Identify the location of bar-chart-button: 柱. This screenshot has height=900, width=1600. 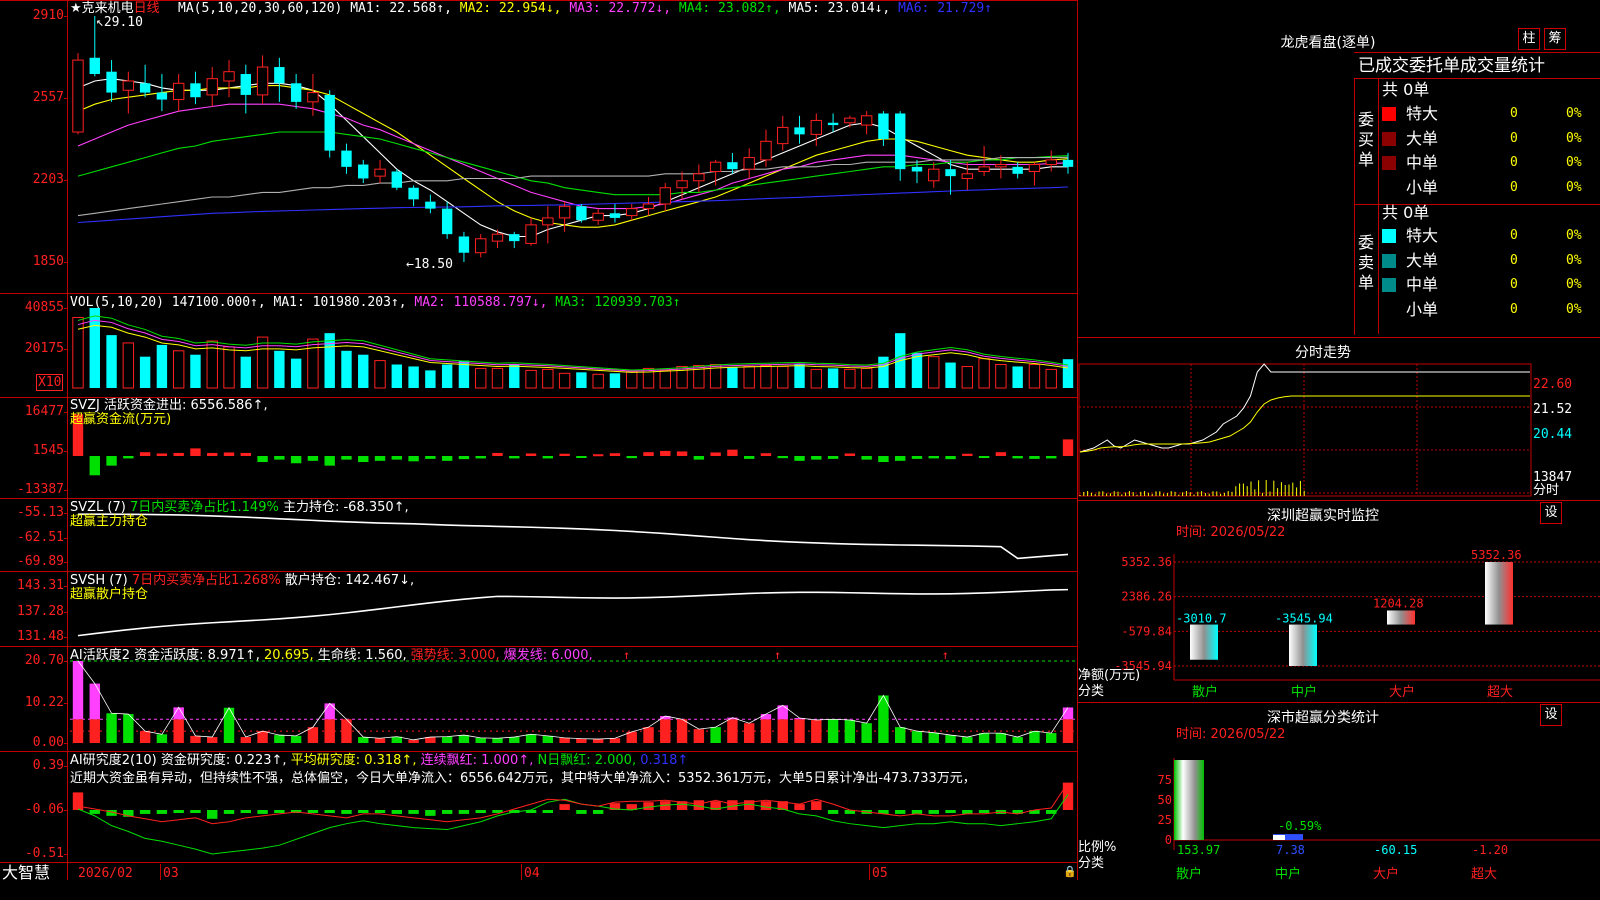
(1529, 39).